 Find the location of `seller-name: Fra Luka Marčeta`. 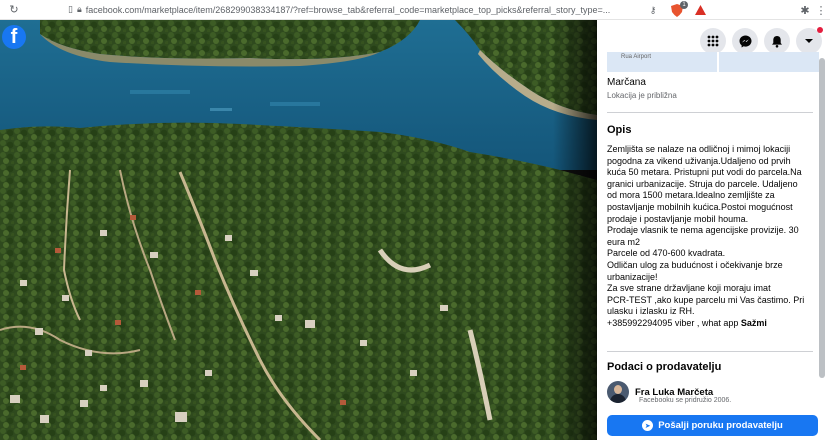

seller-name: Fra Luka Marčeta is located at coordinates (674, 392).